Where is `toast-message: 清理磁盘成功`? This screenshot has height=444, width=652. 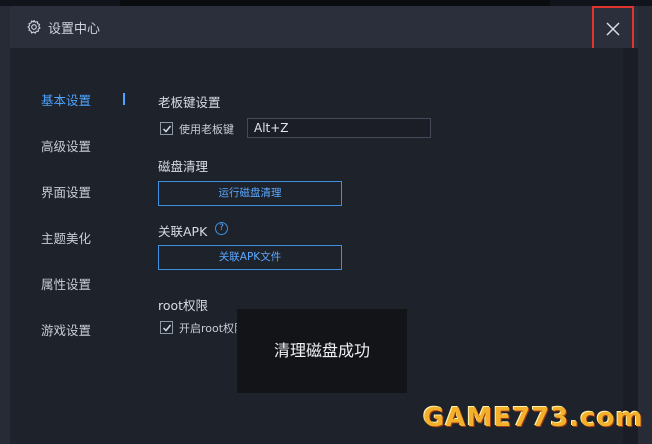
toast-message: 清理磁盘成功 is located at coordinates (322, 351).